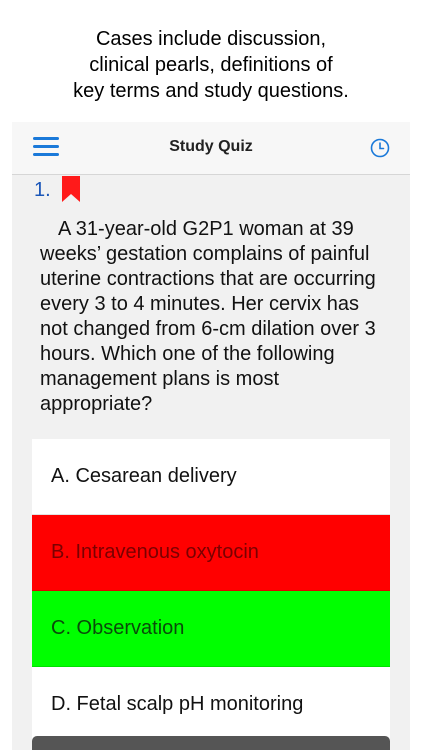  What do you see at coordinates (211, 629) in the screenshot?
I see `option-c: C. Observation` at bounding box center [211, 629].